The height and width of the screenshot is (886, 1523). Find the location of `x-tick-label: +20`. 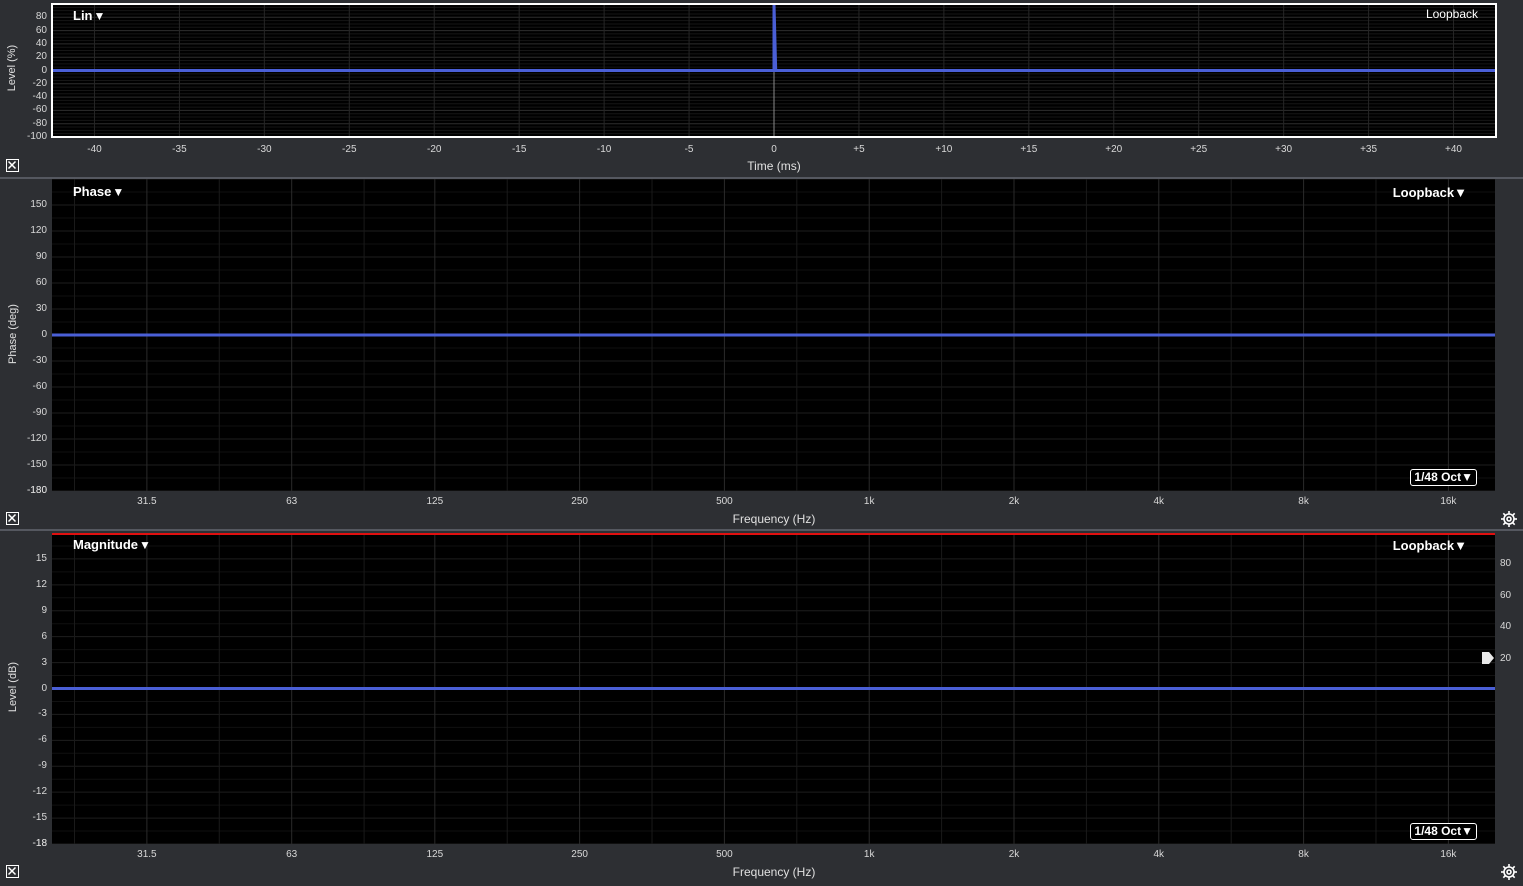

x-tick-label: +20 is located at coordinates (1114, 149).